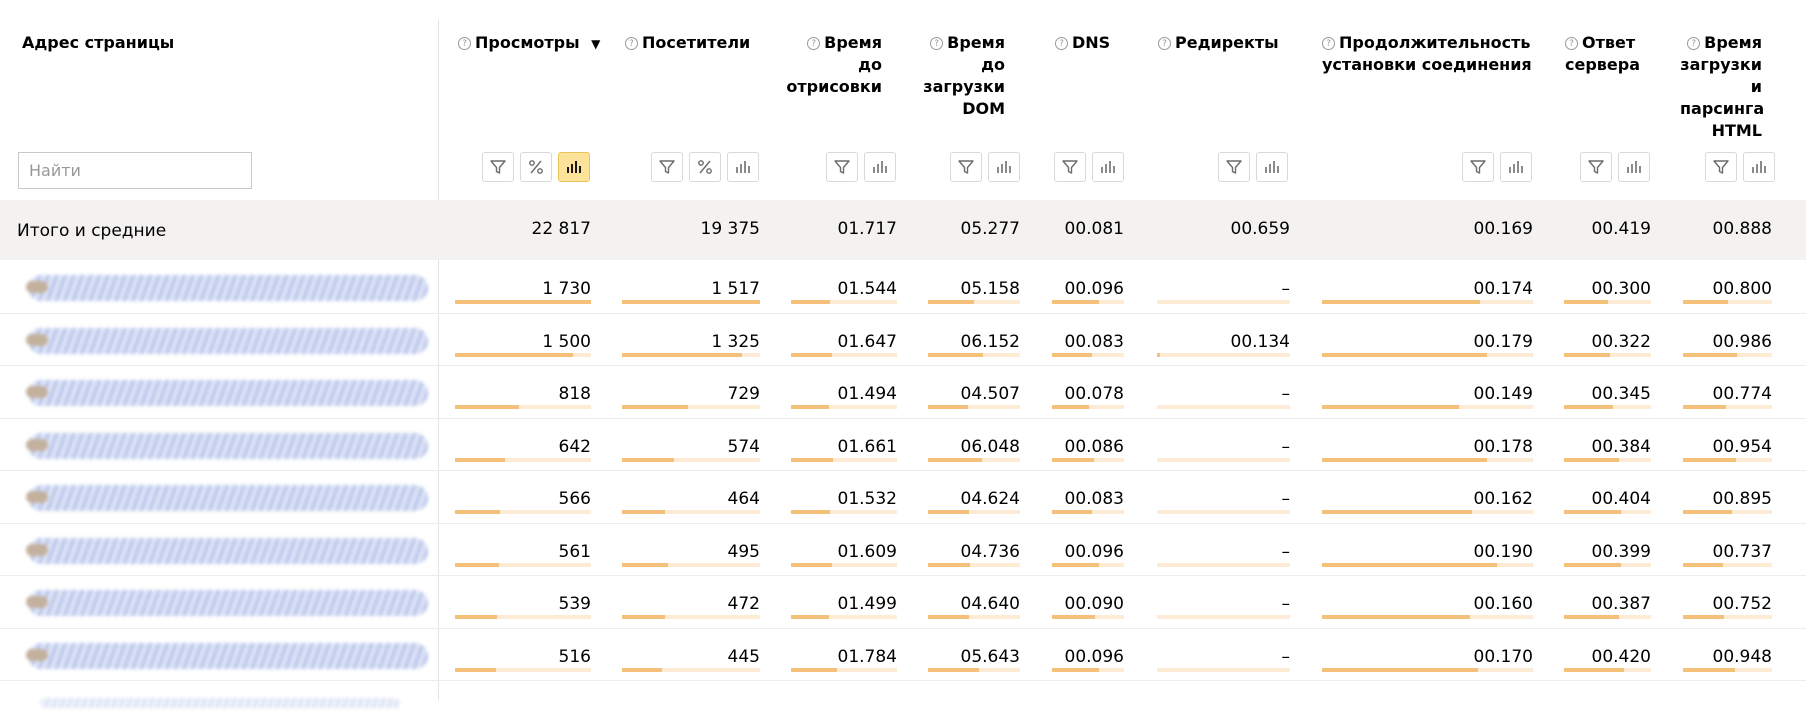  Describe the element at coordinates (1602, 54) in the screenshot. I see `column-header-server: ? Ответ сервера` at that location.